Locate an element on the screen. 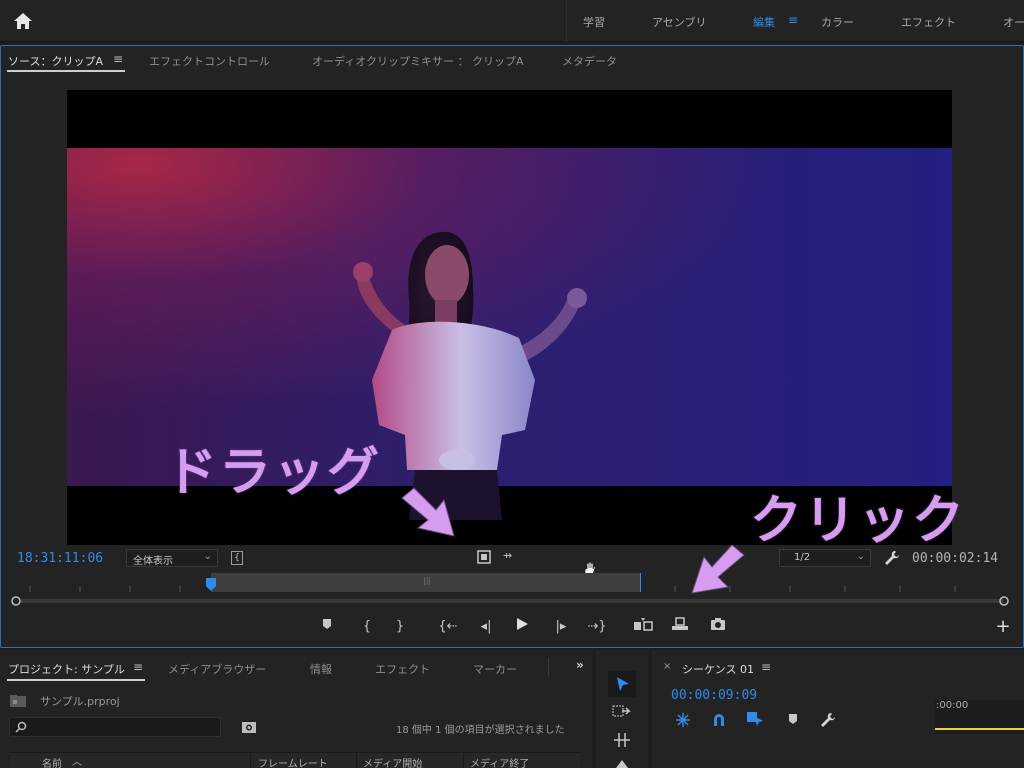 This screenshot has height=768, width=1024. play-button is located at coordinates (522, 627).